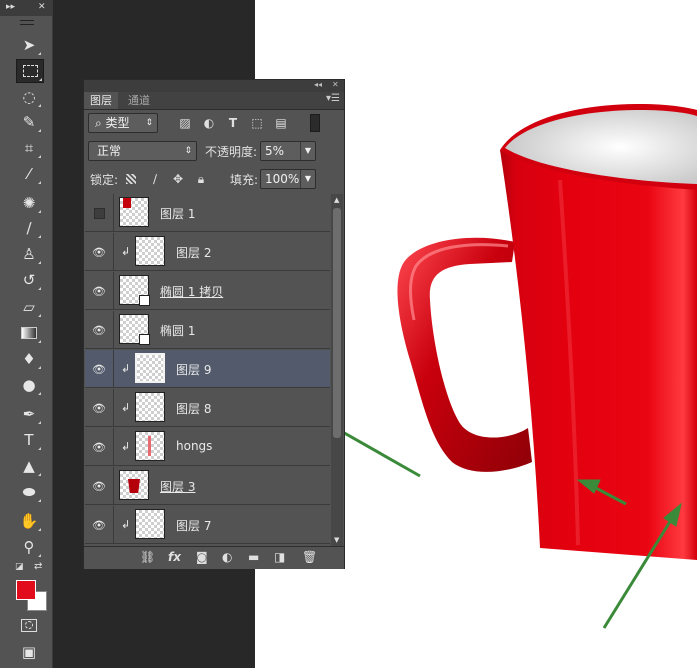 Image resolution: width=697 pixels, height=668 pixels. What do you see at coordinates (333, 98) in the screenshot?
I see `panel-menu-icon: ▾☰` at bounding box center [333, 98].